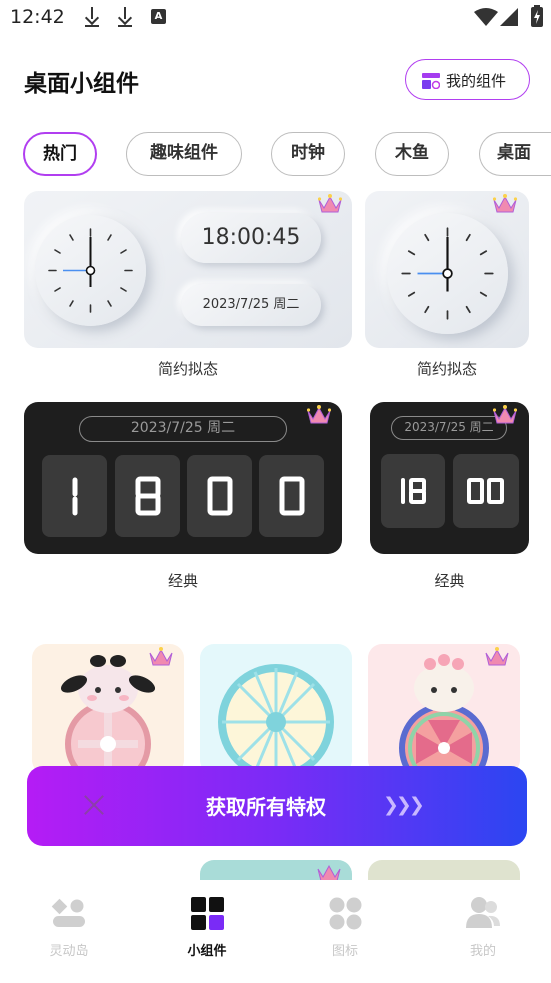  I want to click on status-time: 12:42, so click(37, 17).